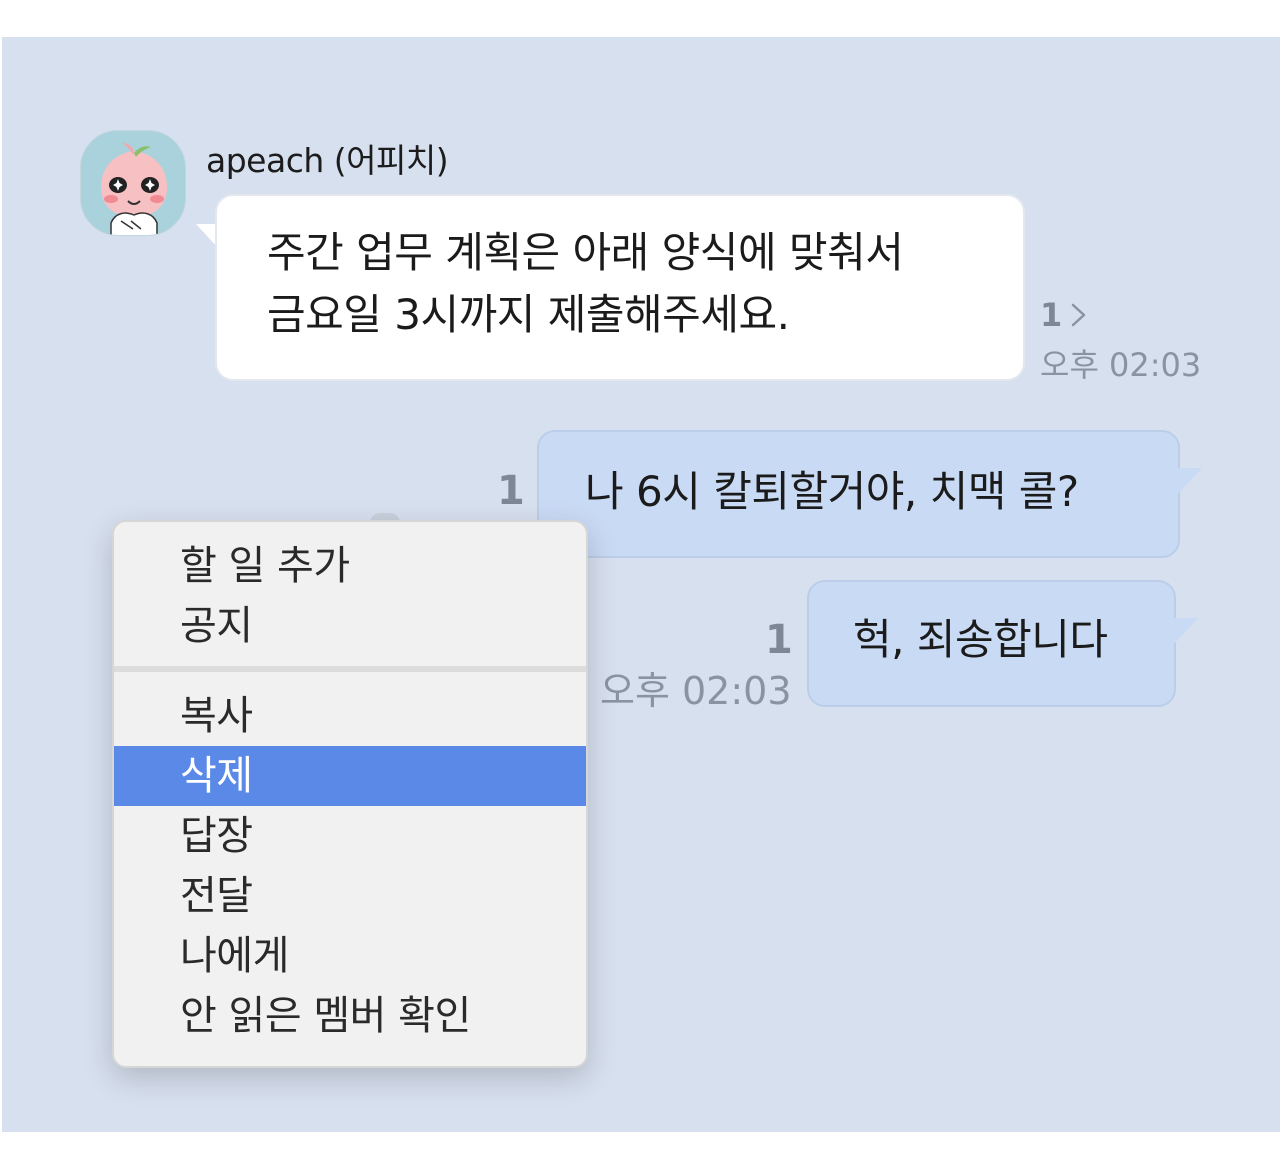 Image resolution: width=1280 pixels, height=1170 pixels. What do you see at coordinates (350, 669) in the screenshot?
I see `menu-separator` at bounding box center [350, 669].